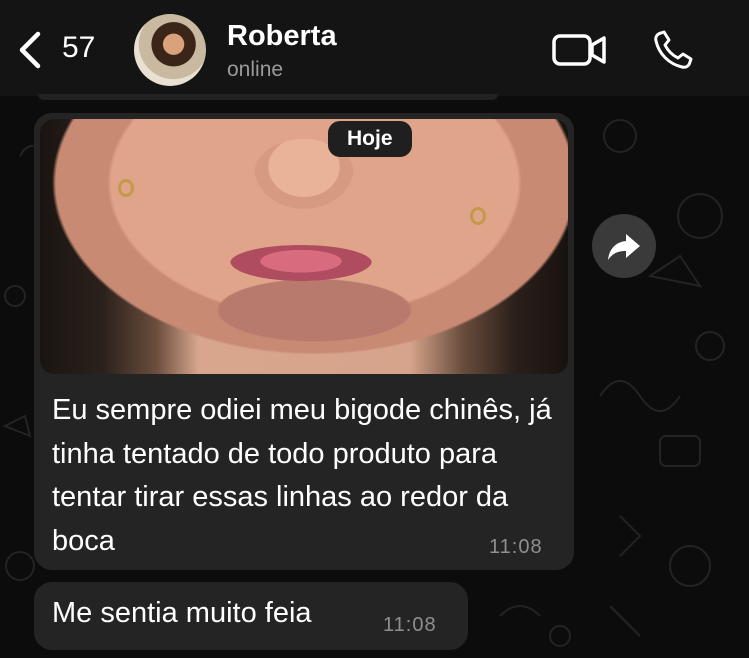 Image resolution: width=749 pixels, height=658 pixels. I want to click on share-arrow-icon, so click(624, 247).